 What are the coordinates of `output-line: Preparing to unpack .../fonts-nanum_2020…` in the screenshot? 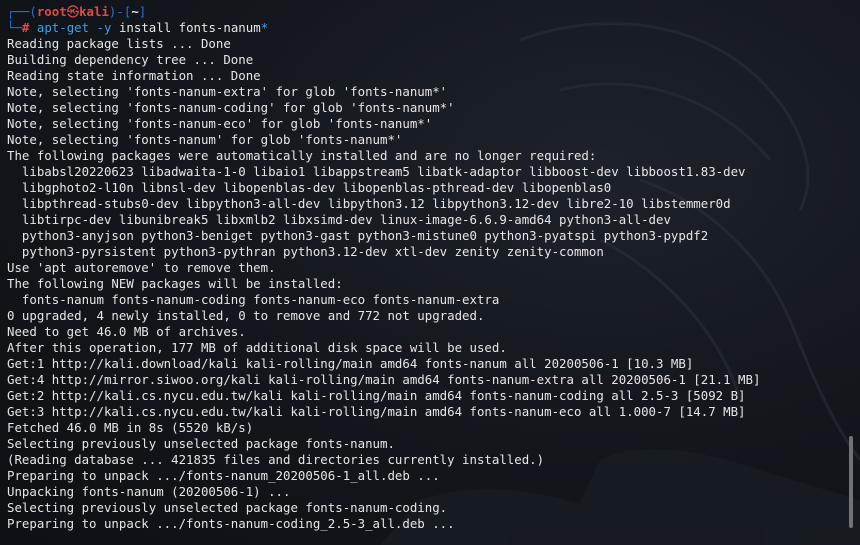 It's located at (223, 475).